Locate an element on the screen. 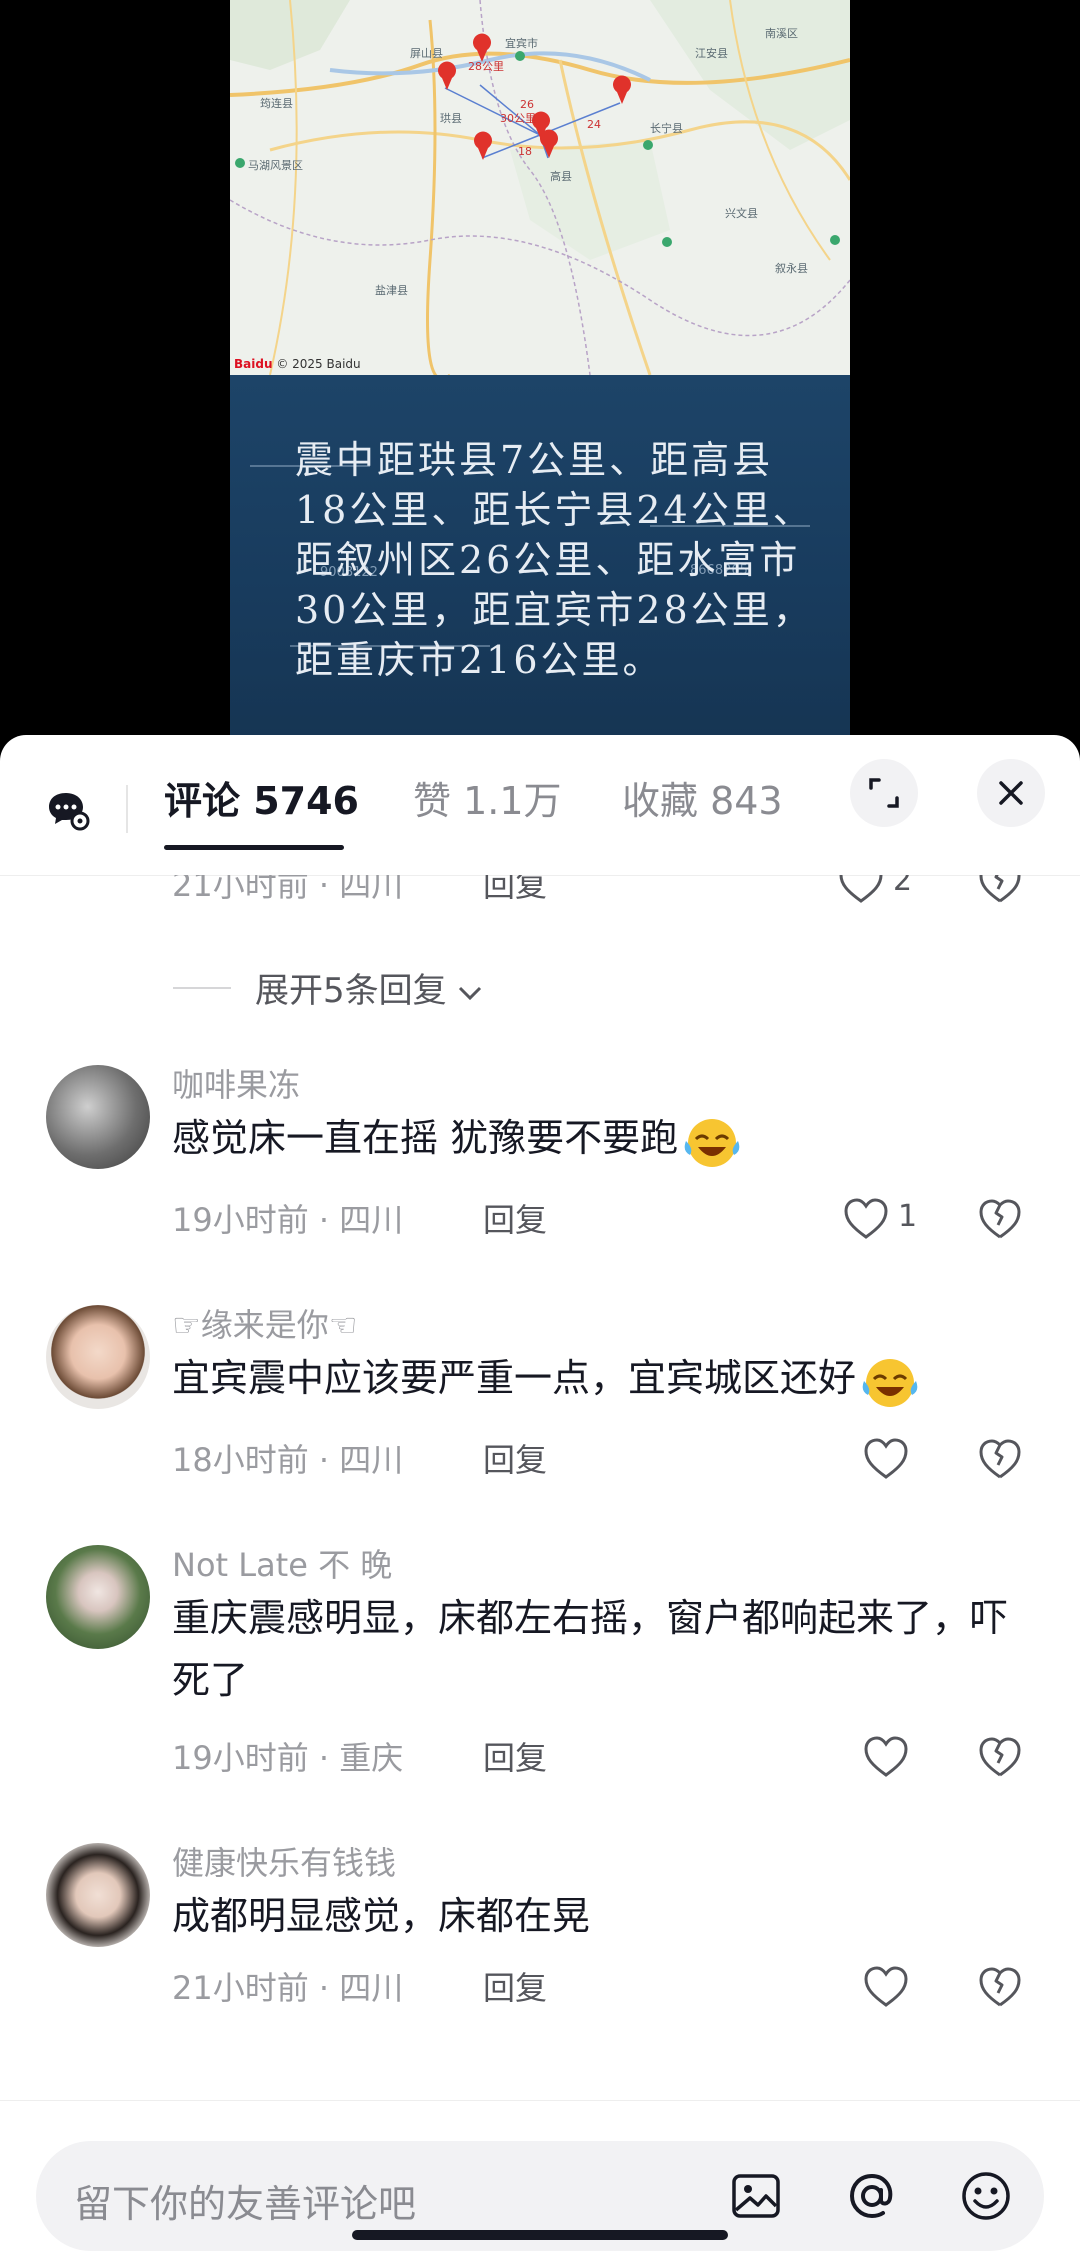  baidu-logo: Baidu © 2025 Baidu is located at coordinates (297, 364).